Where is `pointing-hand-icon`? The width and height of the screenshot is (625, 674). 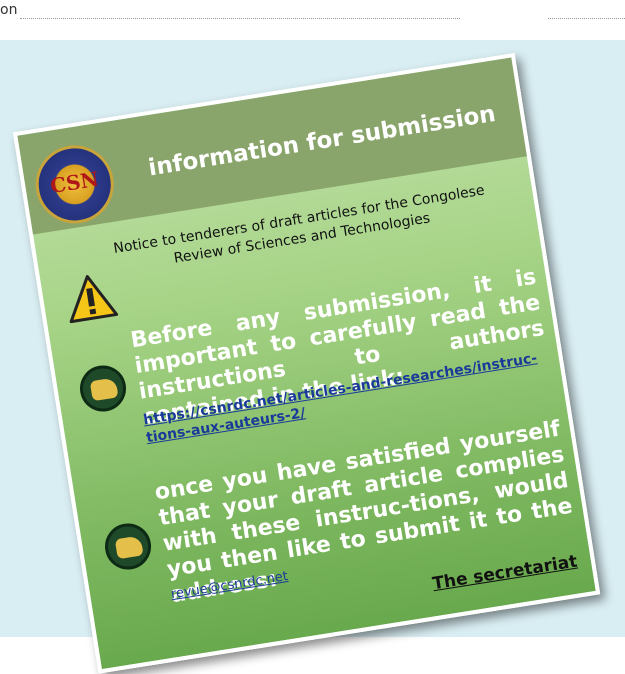
pointing-hand-icon is located at coordinates (103, 388).